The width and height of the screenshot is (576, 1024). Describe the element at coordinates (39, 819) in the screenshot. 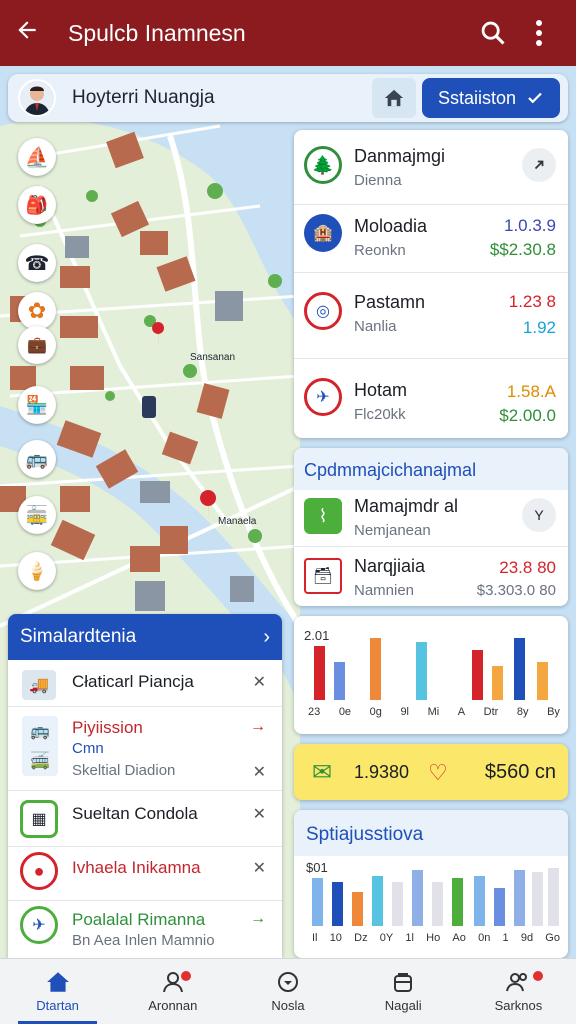

I see `map-grid-icon: ▦` at that location.